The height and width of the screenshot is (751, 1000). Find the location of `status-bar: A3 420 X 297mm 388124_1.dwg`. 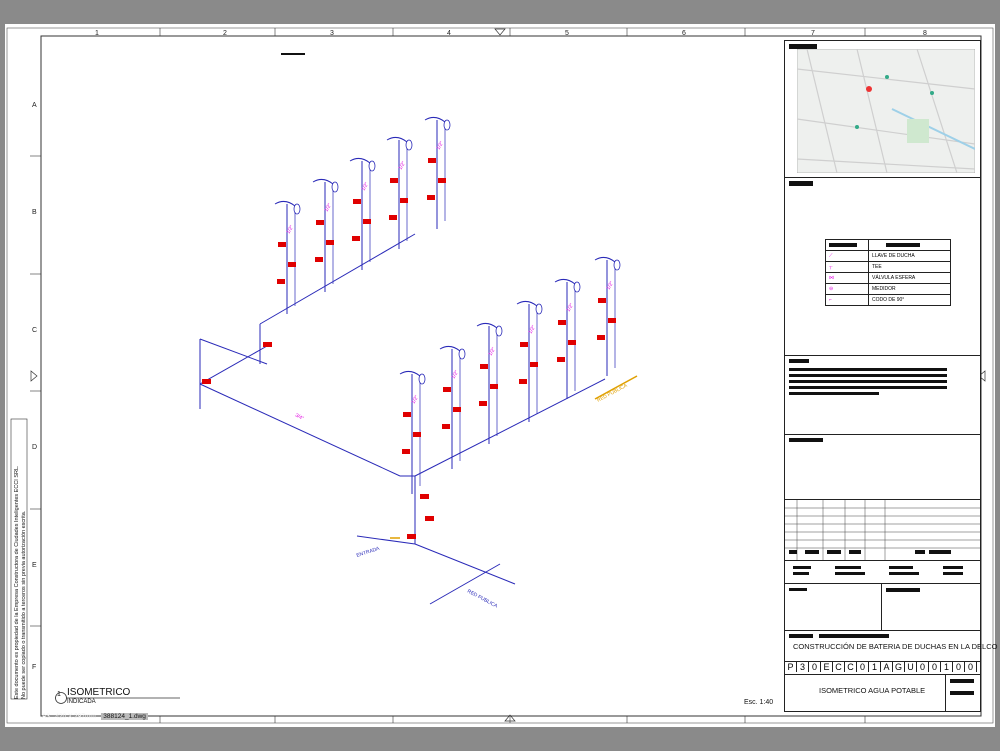

status-bar: A3 420 X 297mm 388124_1.dwg is located at coordinates (95, 716).